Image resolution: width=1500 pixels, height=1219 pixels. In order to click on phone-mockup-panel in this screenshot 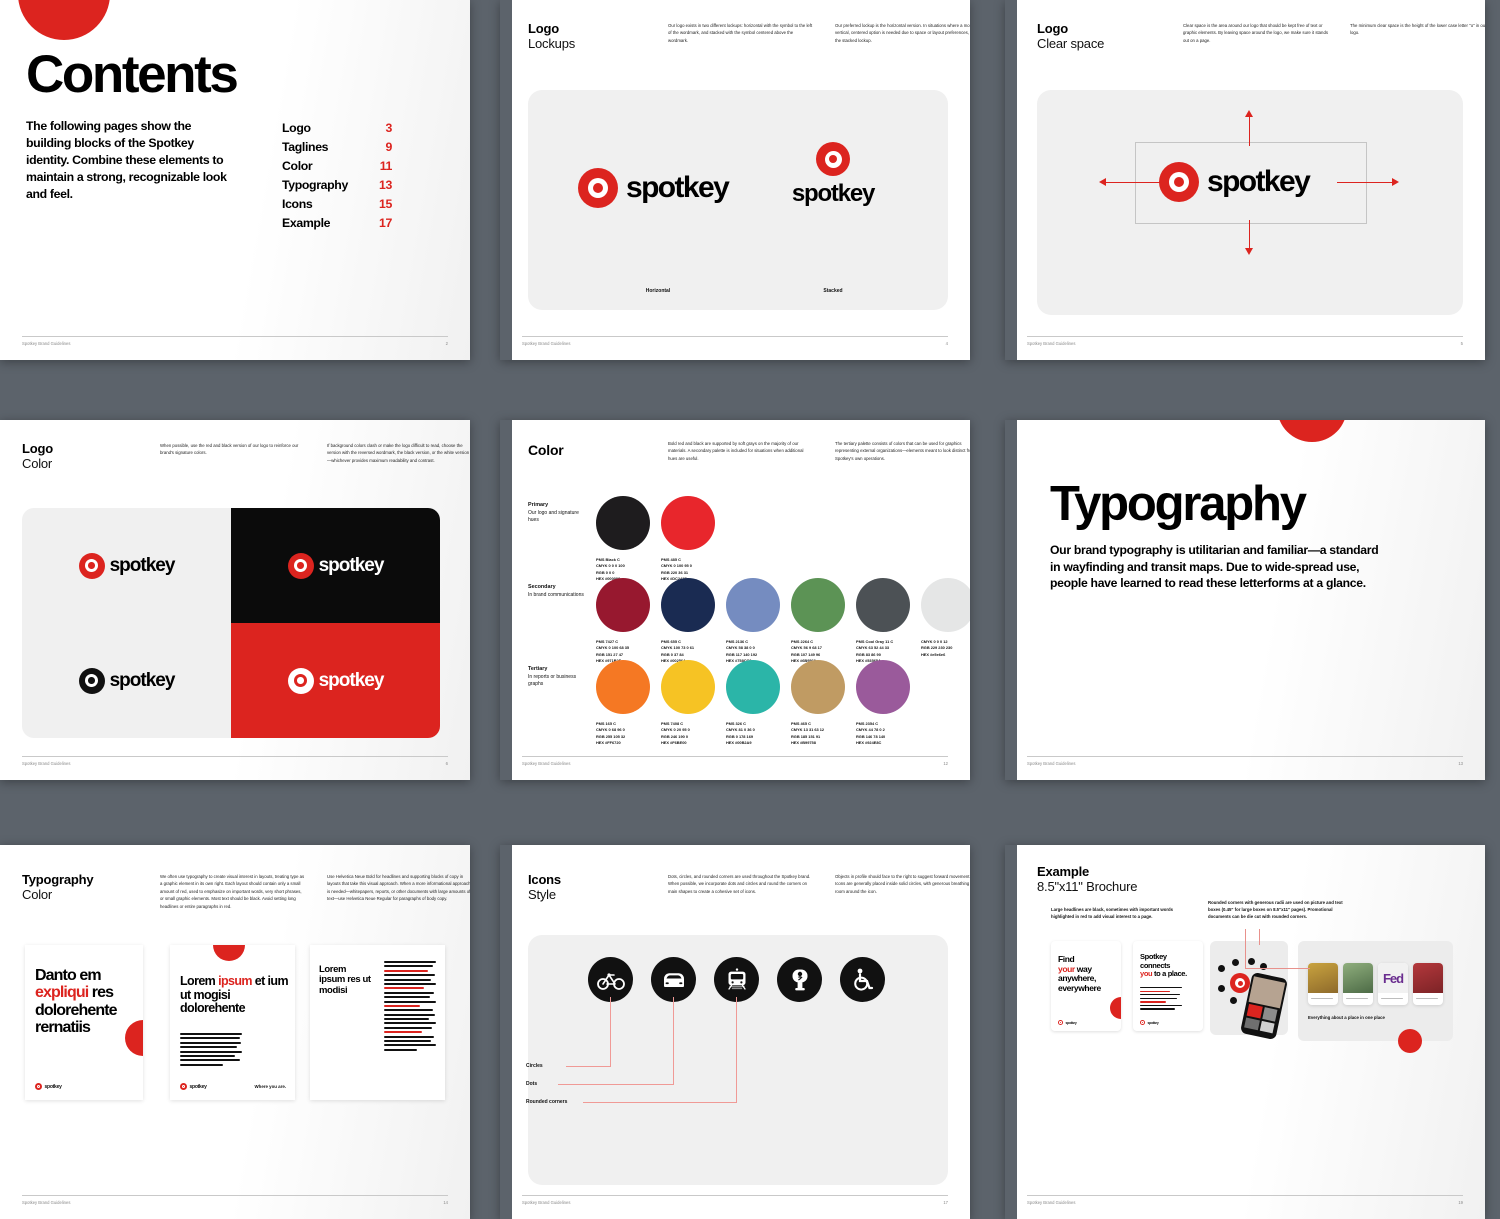, I will do `click(1249, 991)`.